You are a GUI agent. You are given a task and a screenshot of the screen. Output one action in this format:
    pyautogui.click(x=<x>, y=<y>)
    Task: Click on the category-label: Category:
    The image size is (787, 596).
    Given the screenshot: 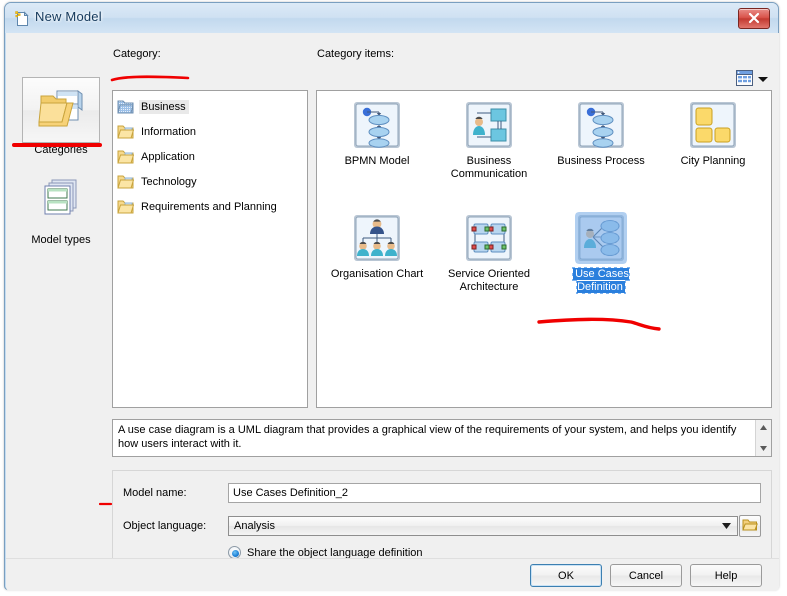 What is the action you would take?
    pyautogui.click(x=137, y=54)
    